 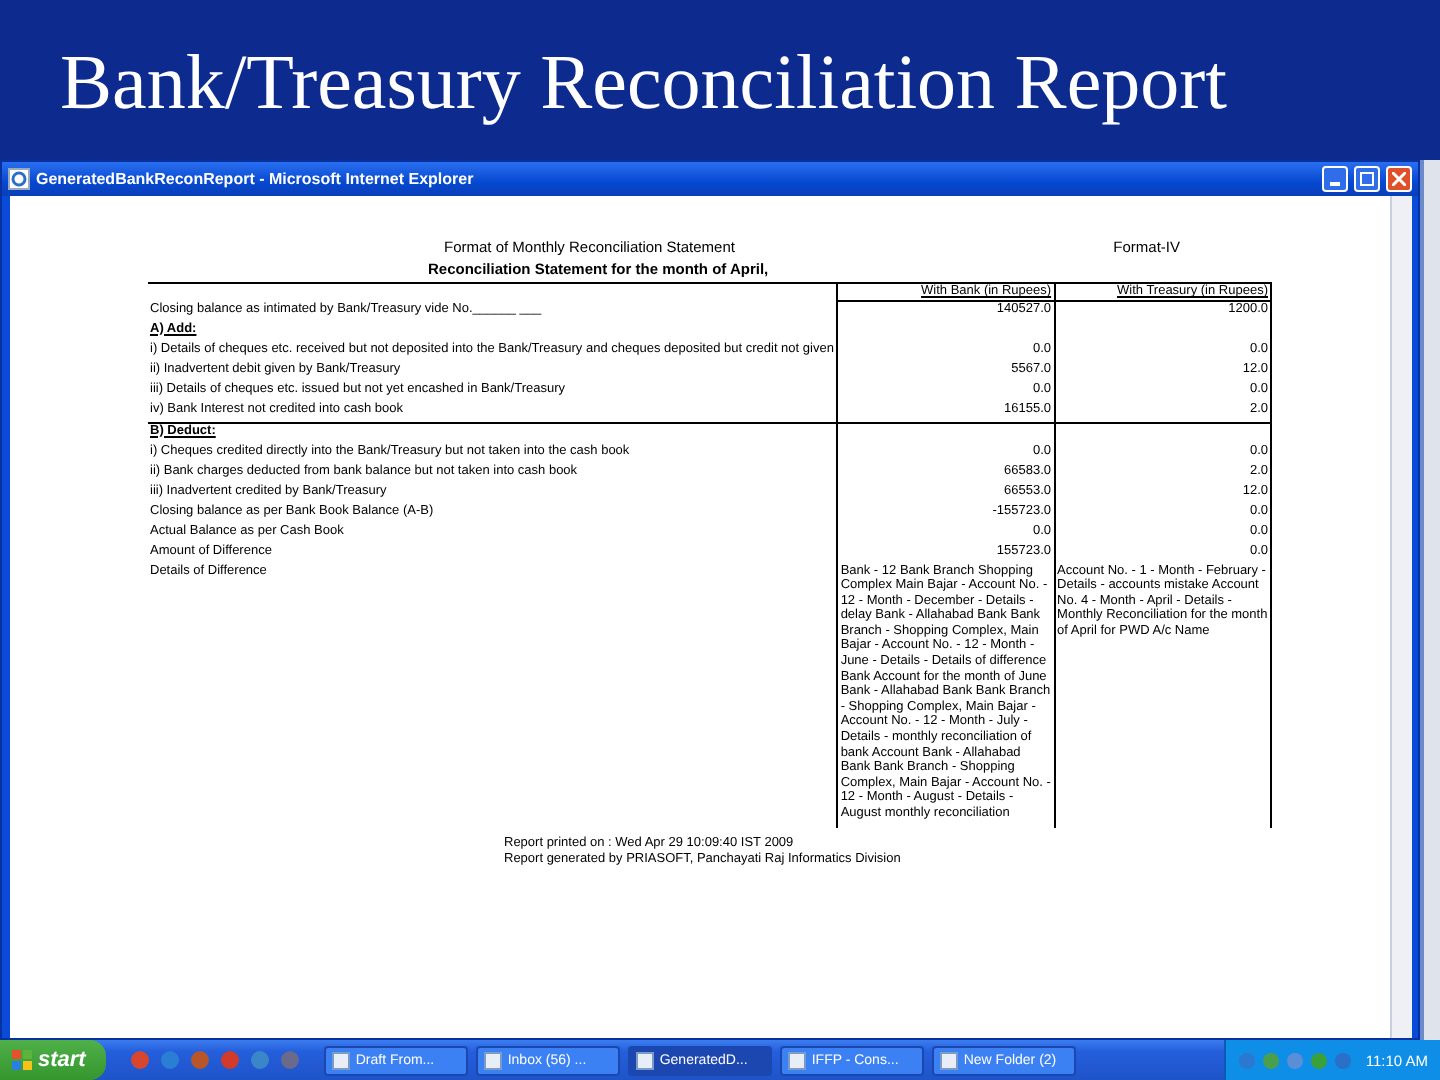 I want to click on browser-icon, so click(x=19, y=179).